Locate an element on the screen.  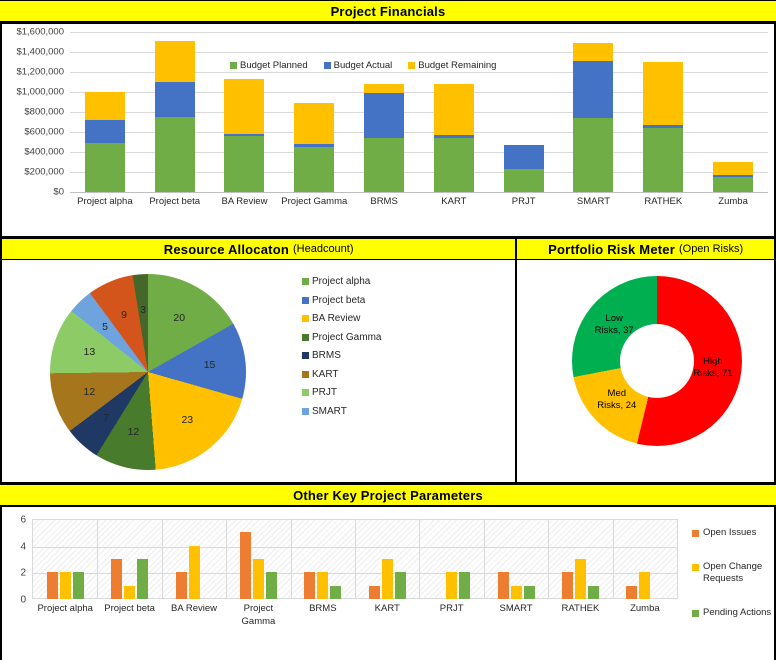
financials-title-banner: Project Financials is located at coordinates (388, 11).